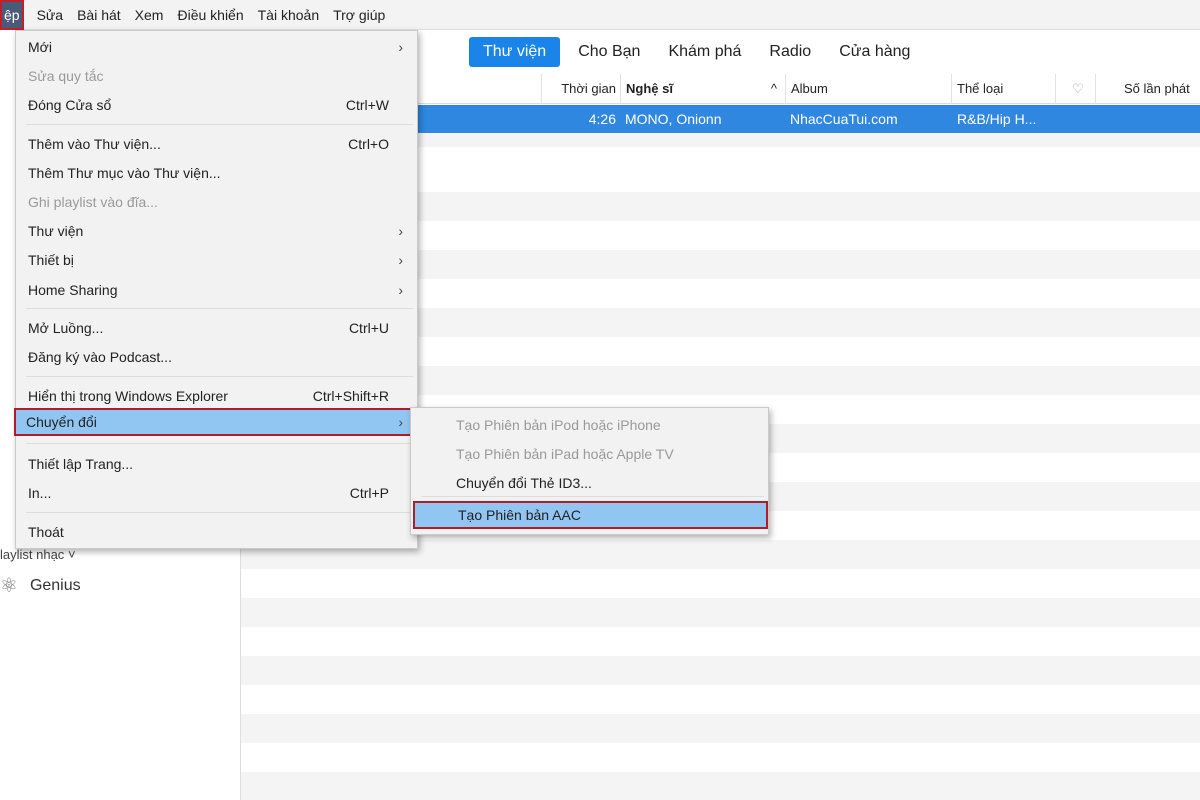  Describe the element at coordinates (649, 88) in the screenshot. I see `col-artist-label: Nghệ sĩ` at that location.